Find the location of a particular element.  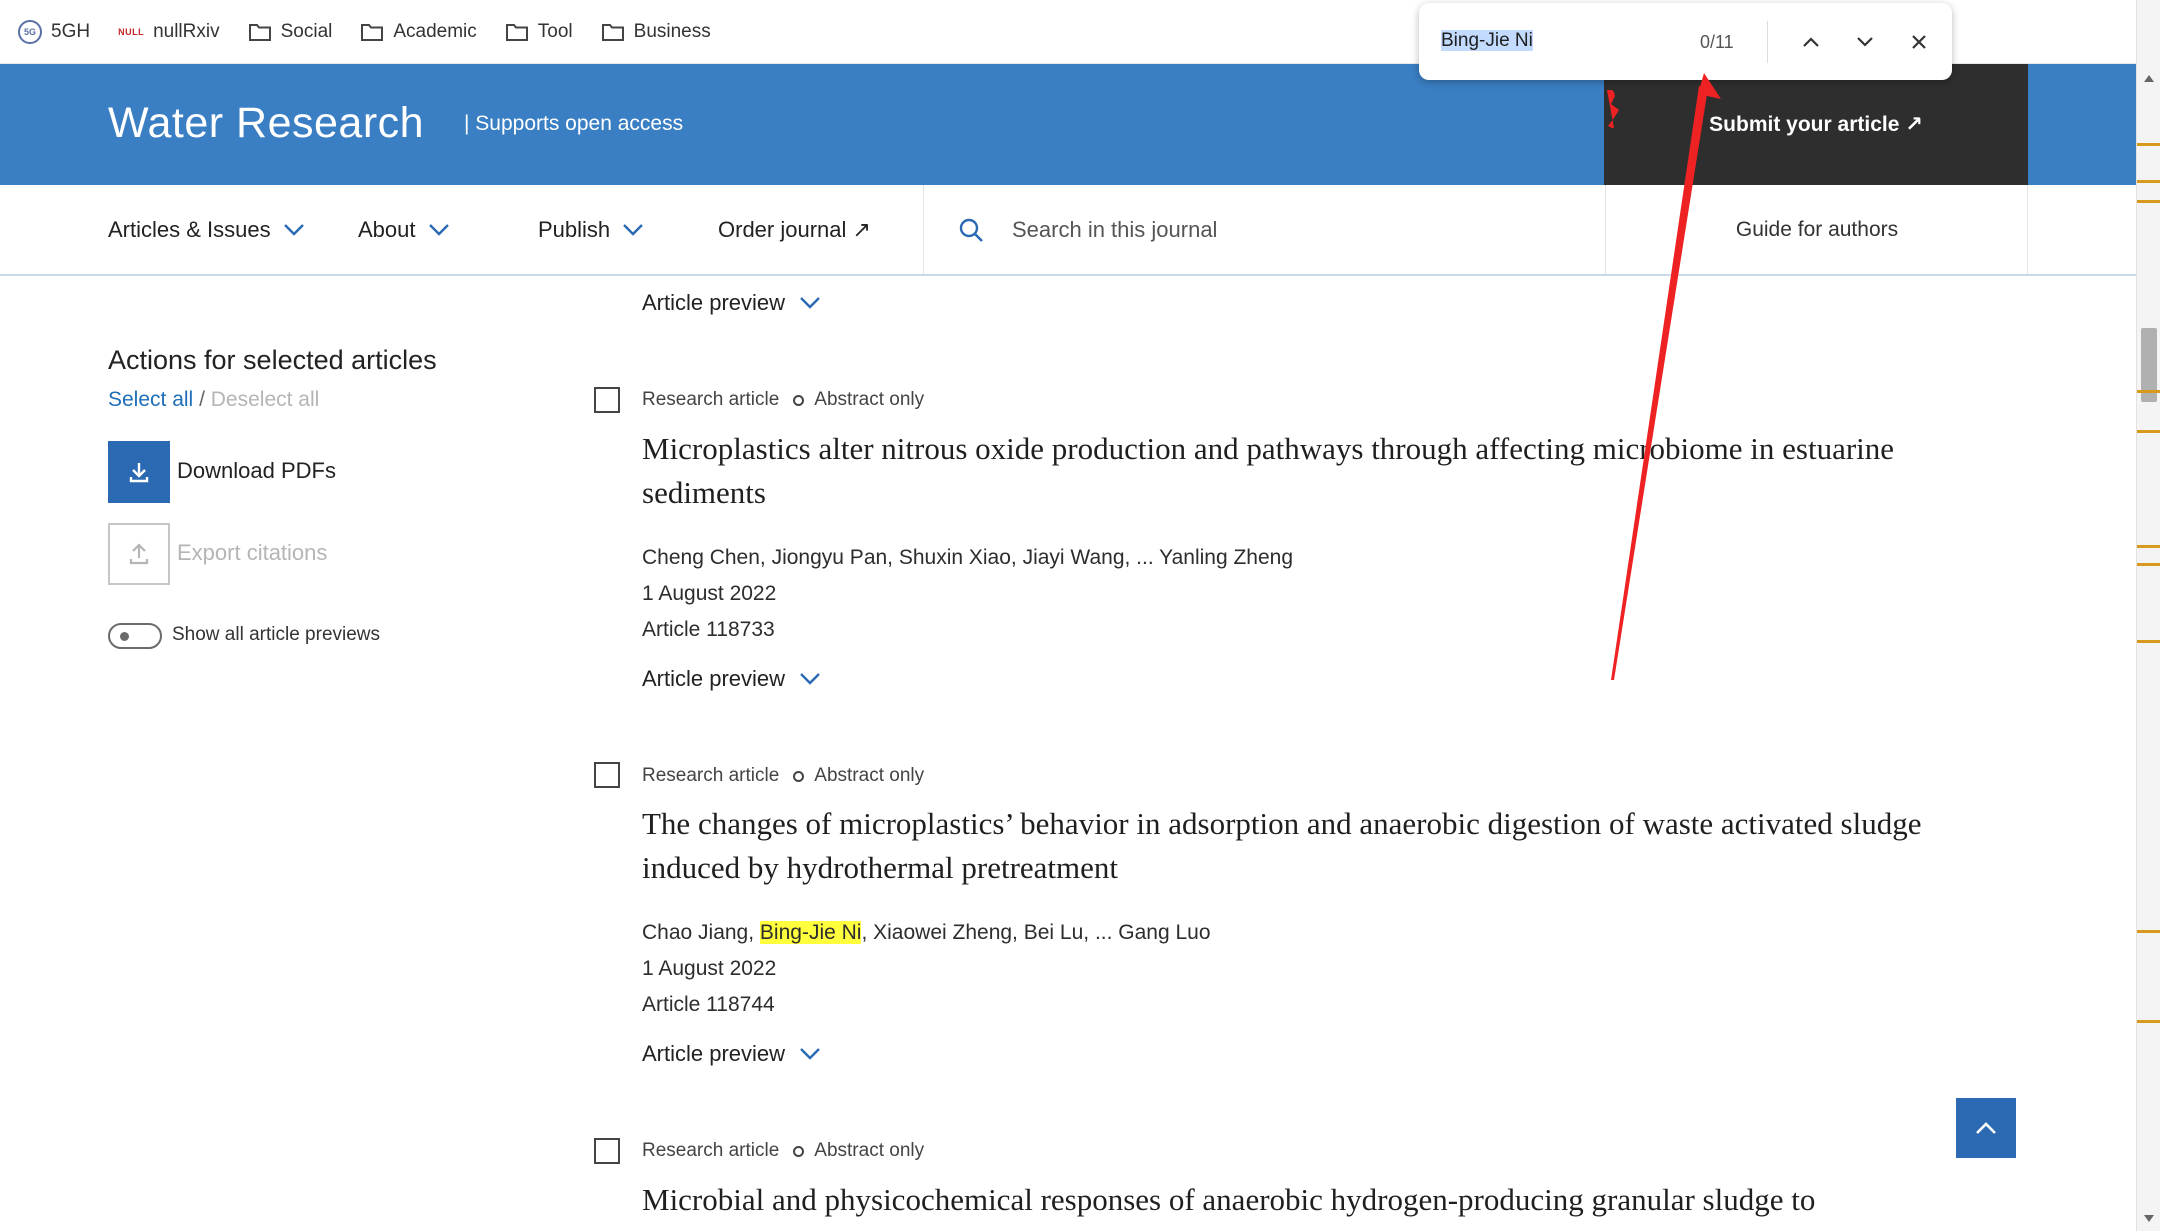

find-next-button is located at coordinates (1865, 42).